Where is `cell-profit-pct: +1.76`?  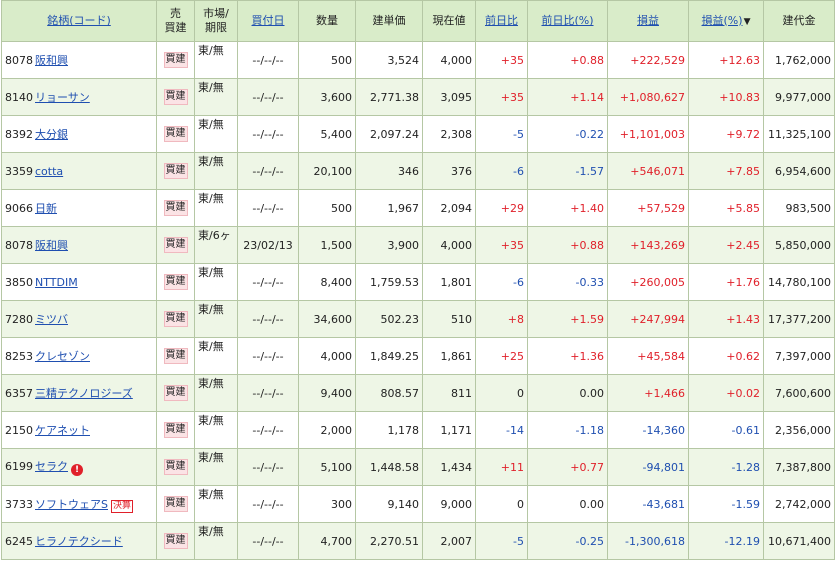
cell-profit-pct: +1.76 is located at coordinates (726, 282).